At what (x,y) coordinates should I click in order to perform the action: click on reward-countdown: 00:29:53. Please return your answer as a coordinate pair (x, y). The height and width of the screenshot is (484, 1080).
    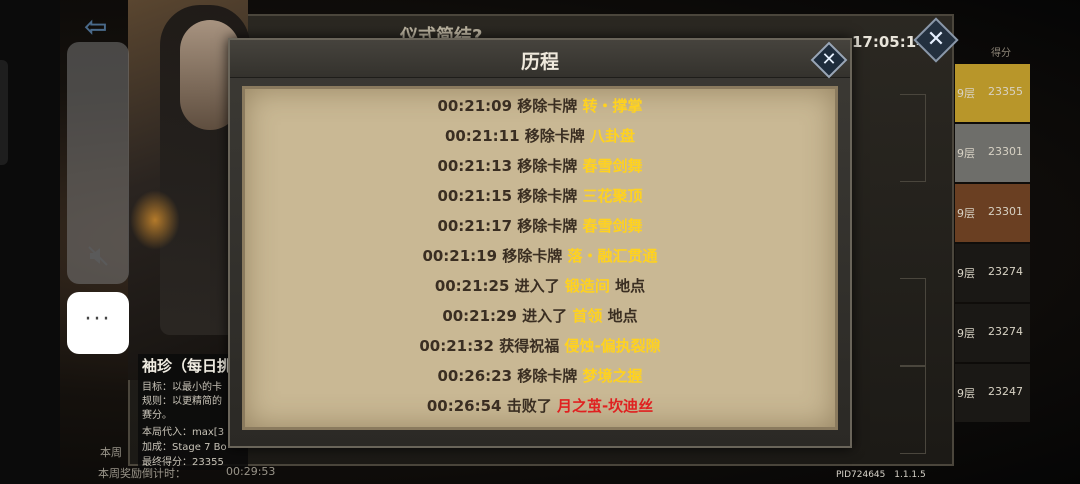
    Looking at the image, I should click on (251, 471).